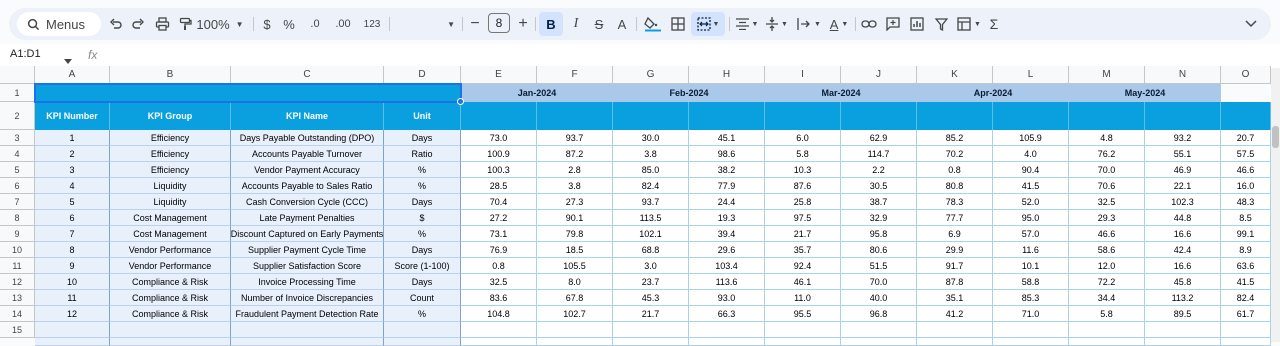  Describe the element at coordinates (17, 282) in the screenshot. I see `row-header-12: 12` at that location.